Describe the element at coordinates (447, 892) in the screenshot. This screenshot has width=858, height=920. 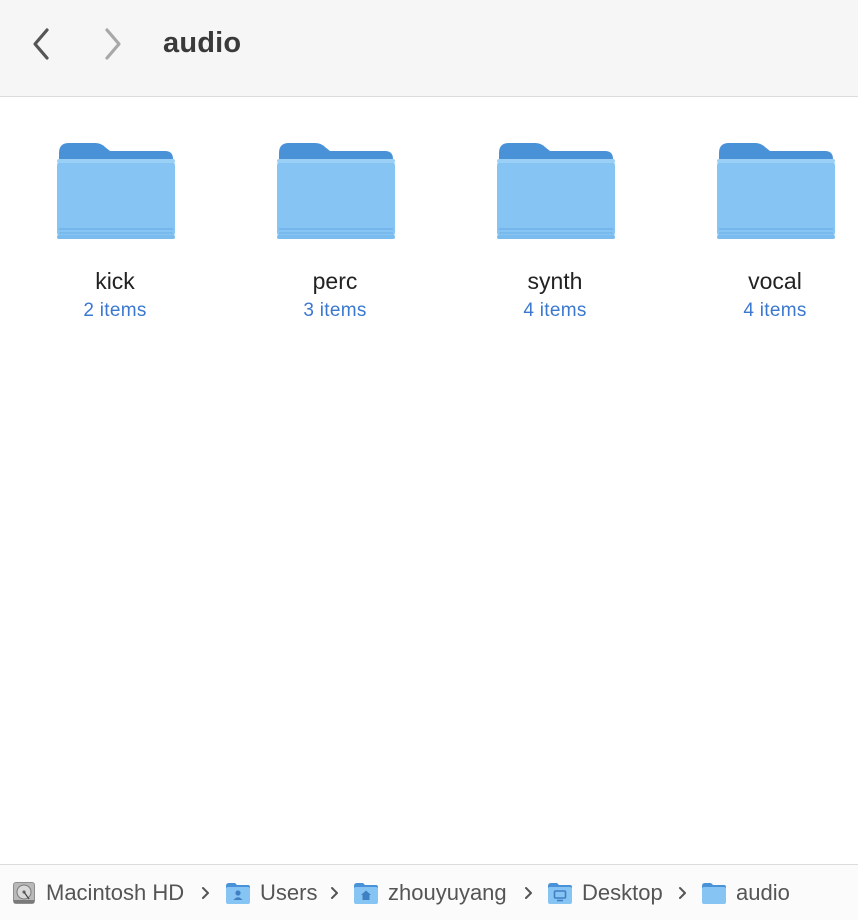
I see `path-item-label: zhouyuyang` at that location.